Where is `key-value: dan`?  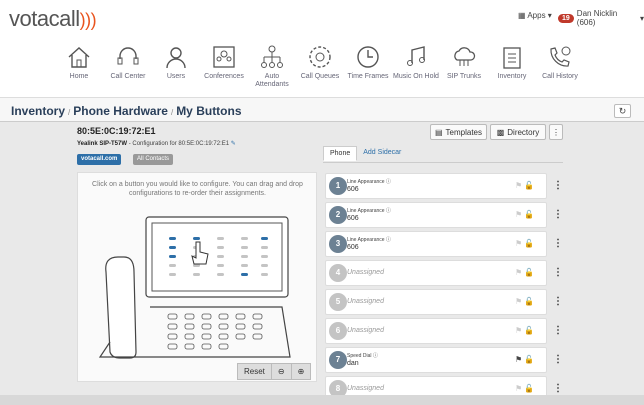 key-value: dan is located at coordinates (353, 363).